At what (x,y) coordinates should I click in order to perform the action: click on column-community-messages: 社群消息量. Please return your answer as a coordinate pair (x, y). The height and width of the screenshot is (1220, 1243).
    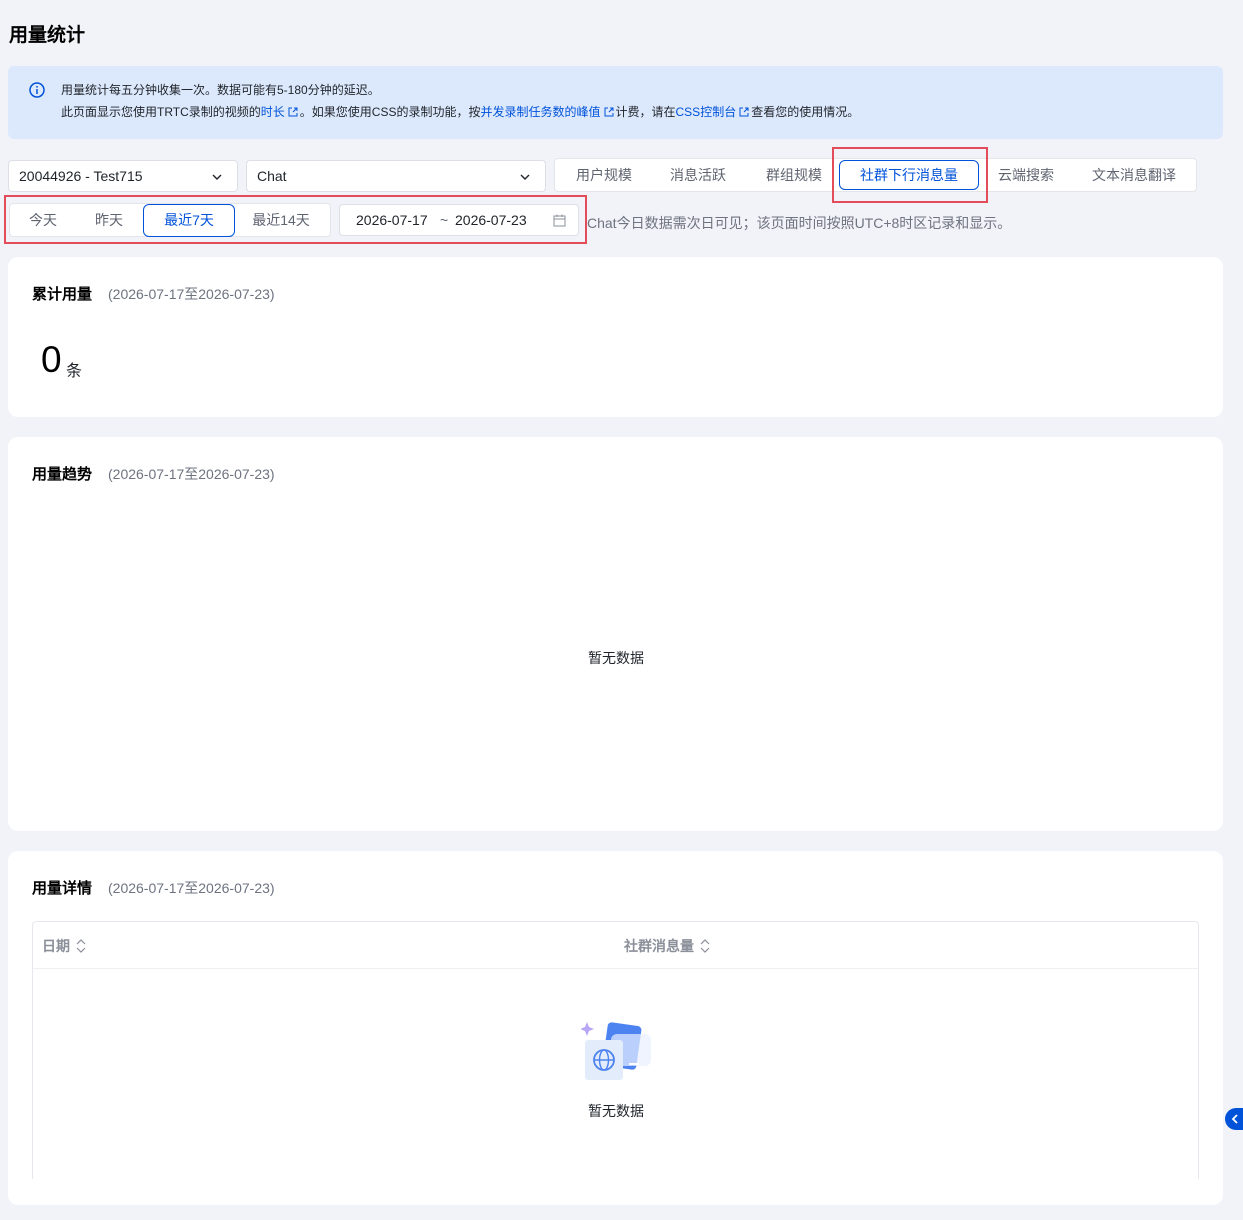
    Looking at the image, I should click on (667, 946).